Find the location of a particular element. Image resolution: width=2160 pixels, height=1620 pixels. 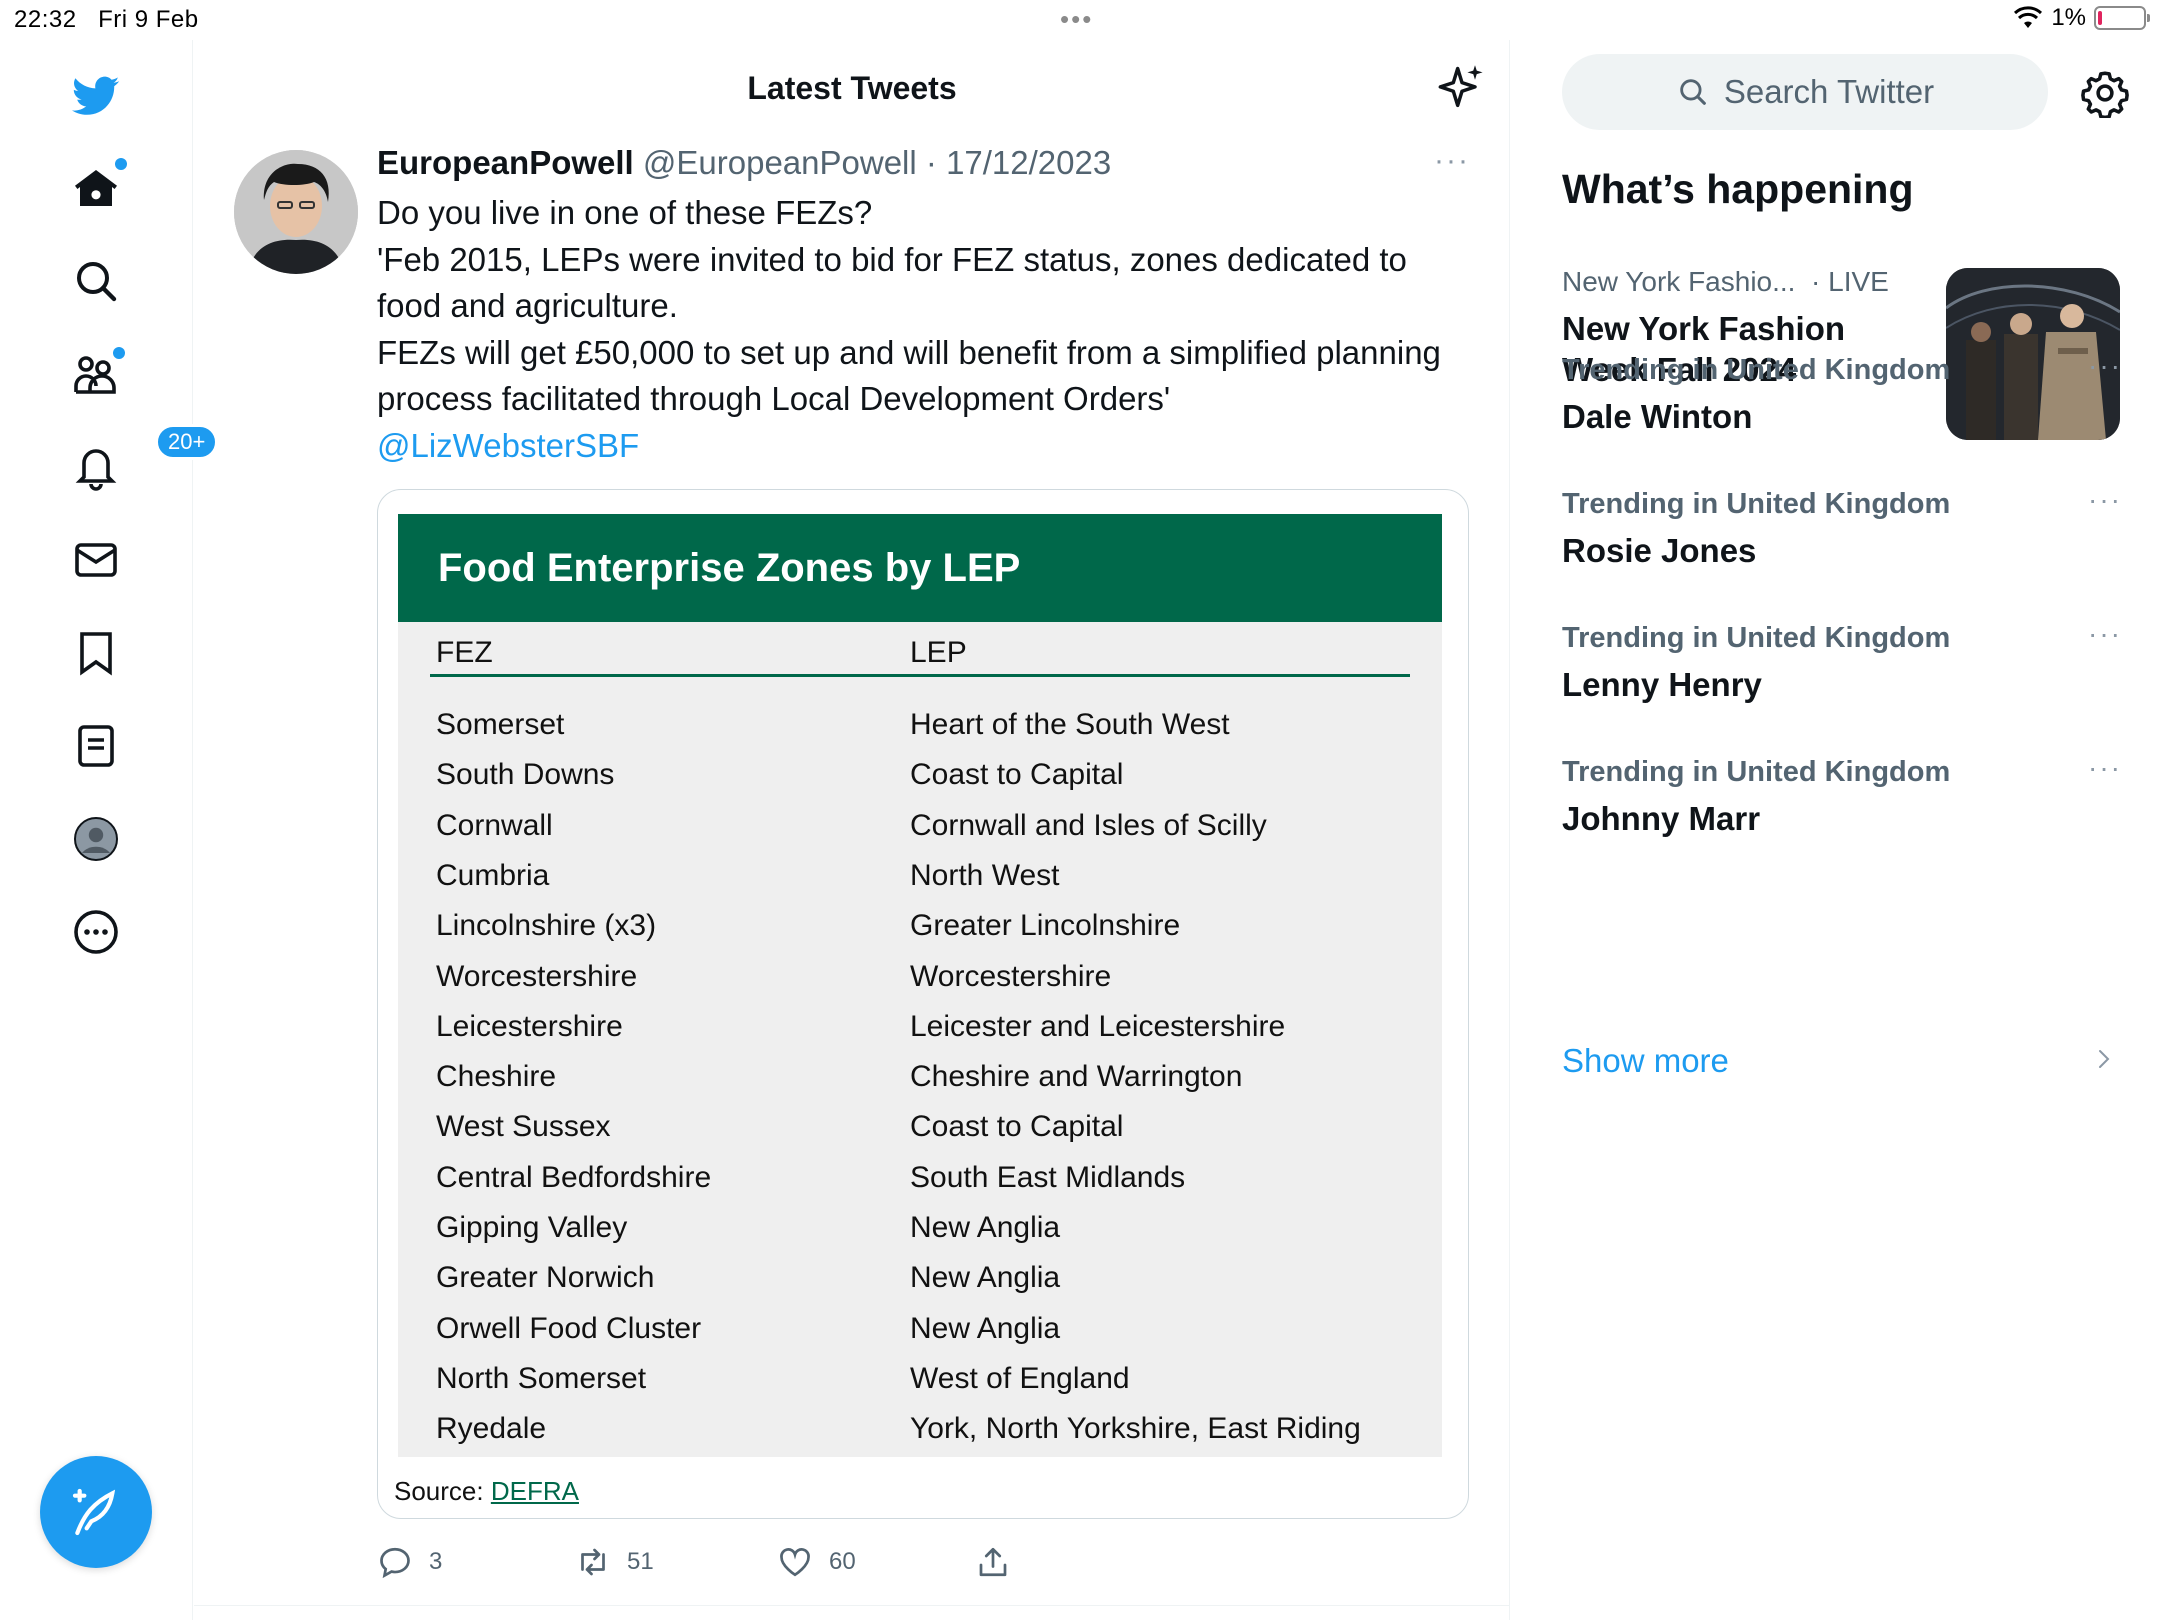

source-link: DEFRA is located at coordinates (535, 1491).